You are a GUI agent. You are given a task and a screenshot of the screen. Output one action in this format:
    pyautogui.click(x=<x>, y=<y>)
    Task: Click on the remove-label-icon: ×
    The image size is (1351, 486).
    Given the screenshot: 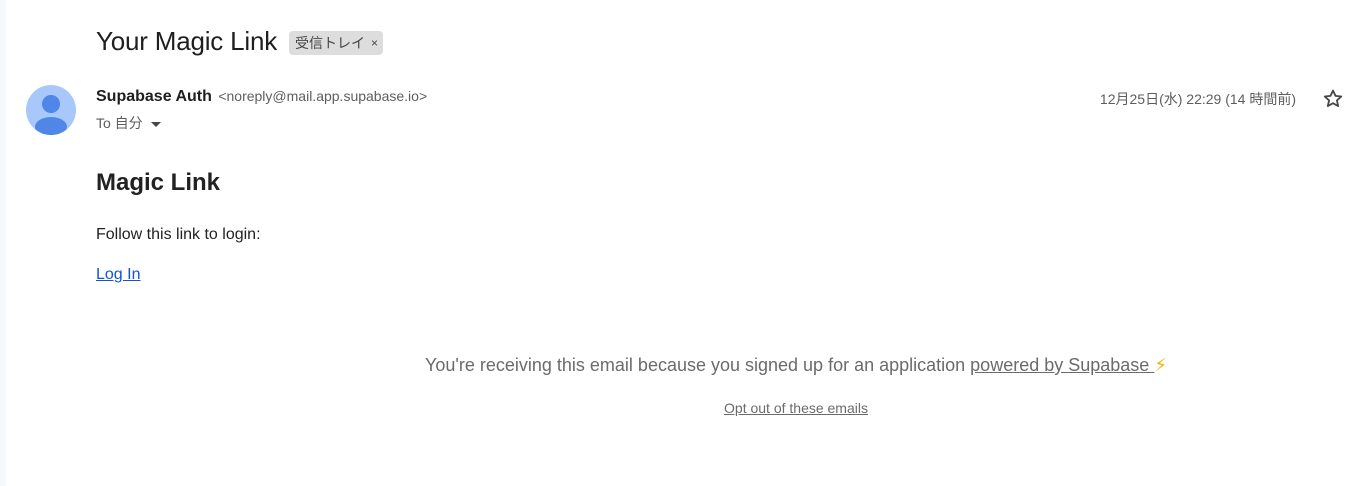 What is the action you would take?
    pyautogui.click(x=374, y=43)
    